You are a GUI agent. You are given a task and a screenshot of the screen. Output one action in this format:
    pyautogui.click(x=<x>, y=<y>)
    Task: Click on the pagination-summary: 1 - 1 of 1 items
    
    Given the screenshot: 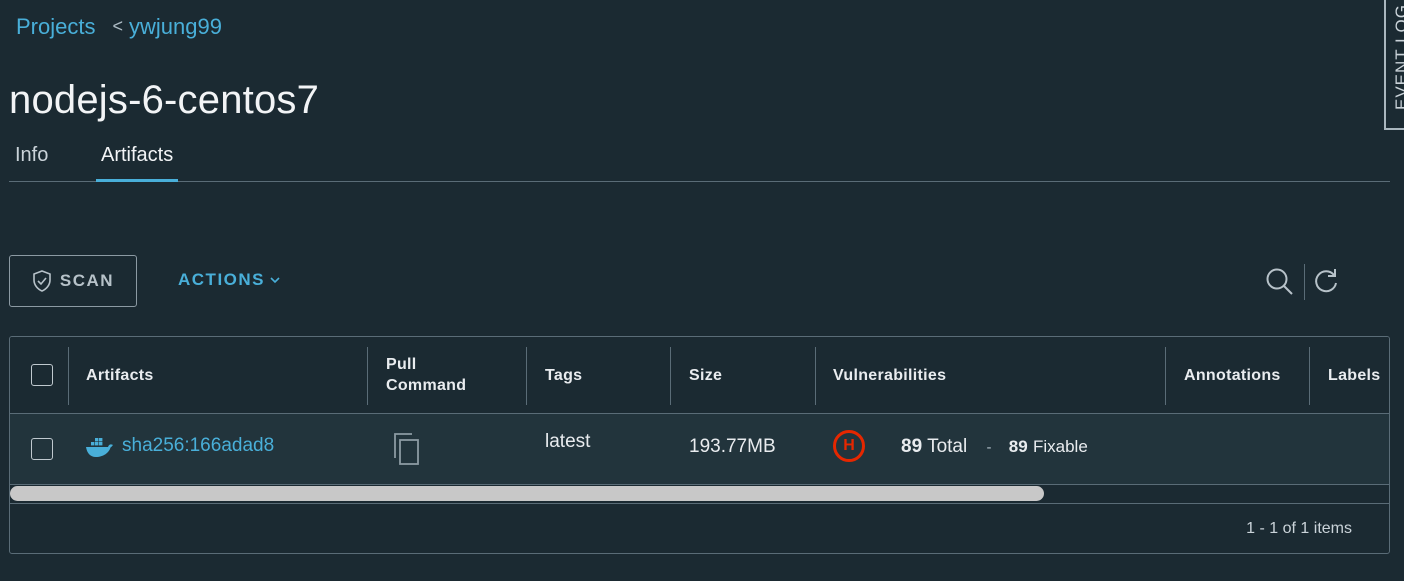 What is the action you would take?
    pyautogui.click(x=1299, y=528)
    